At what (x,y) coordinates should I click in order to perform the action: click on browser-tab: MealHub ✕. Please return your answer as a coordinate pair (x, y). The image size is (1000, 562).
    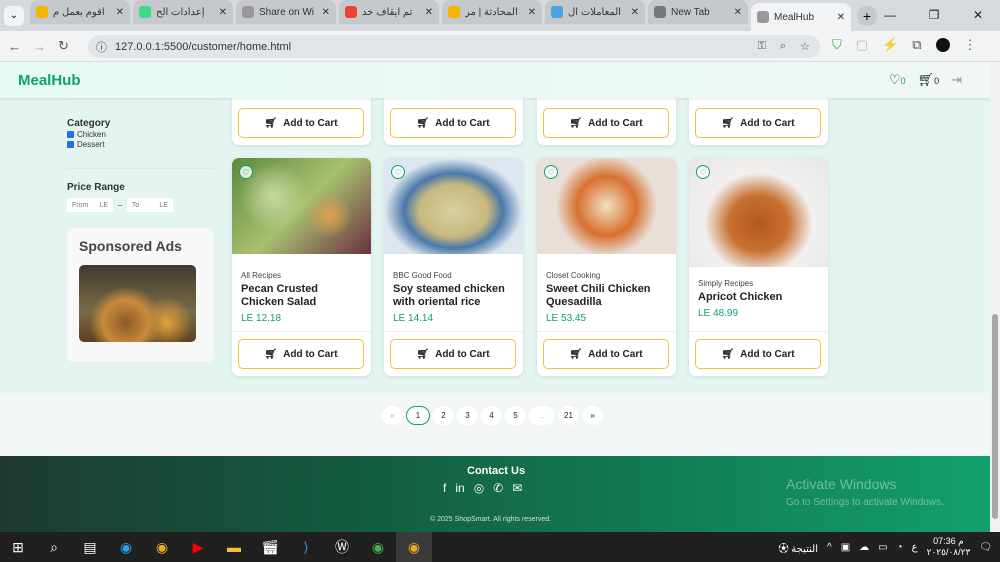
    Looking at the image, I should click on (801, 17).